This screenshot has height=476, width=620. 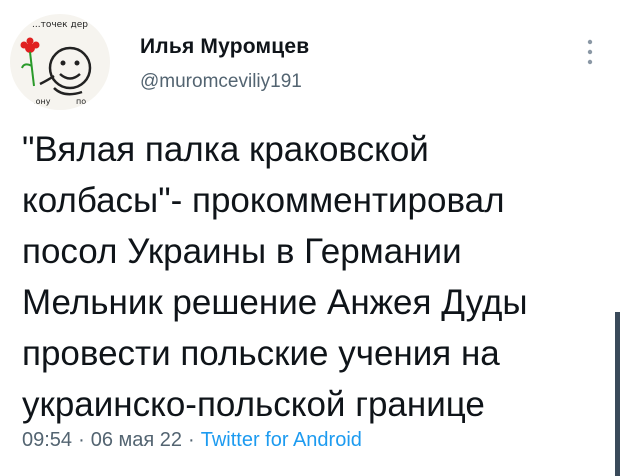 I want to click on tweet-text-line: Мельник решение Анжея Дуды, so click(x=275, y=302).